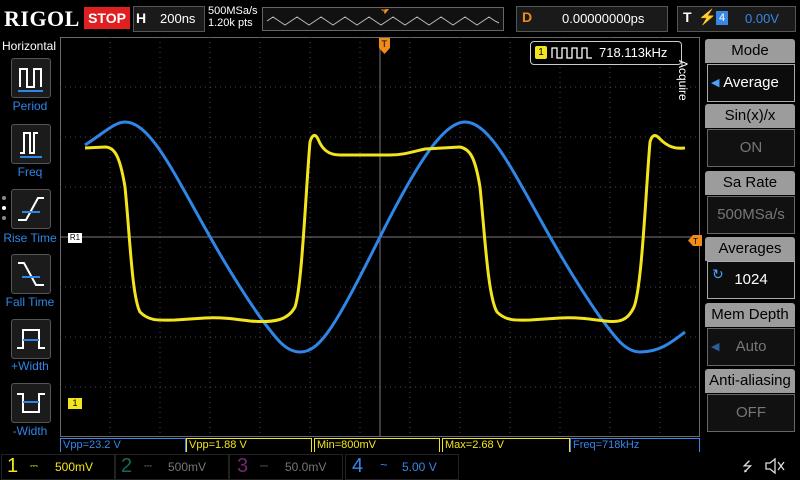 The width and height of the screenshot is (800, 480). I want to click on sinx-value: ON, so click(751, 147).